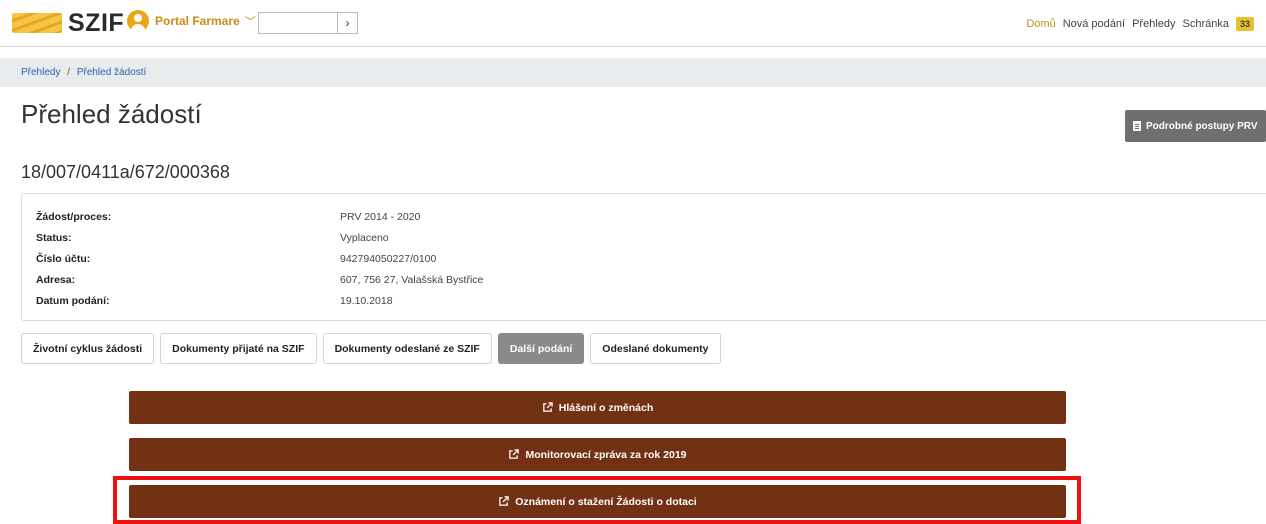 The height and width of the screenshot is (524, 1266). What do you see at coordinates (388, 258) in the screenshot?
I see `info-value: 942794050227/0100` at bounding box center [388, 258].